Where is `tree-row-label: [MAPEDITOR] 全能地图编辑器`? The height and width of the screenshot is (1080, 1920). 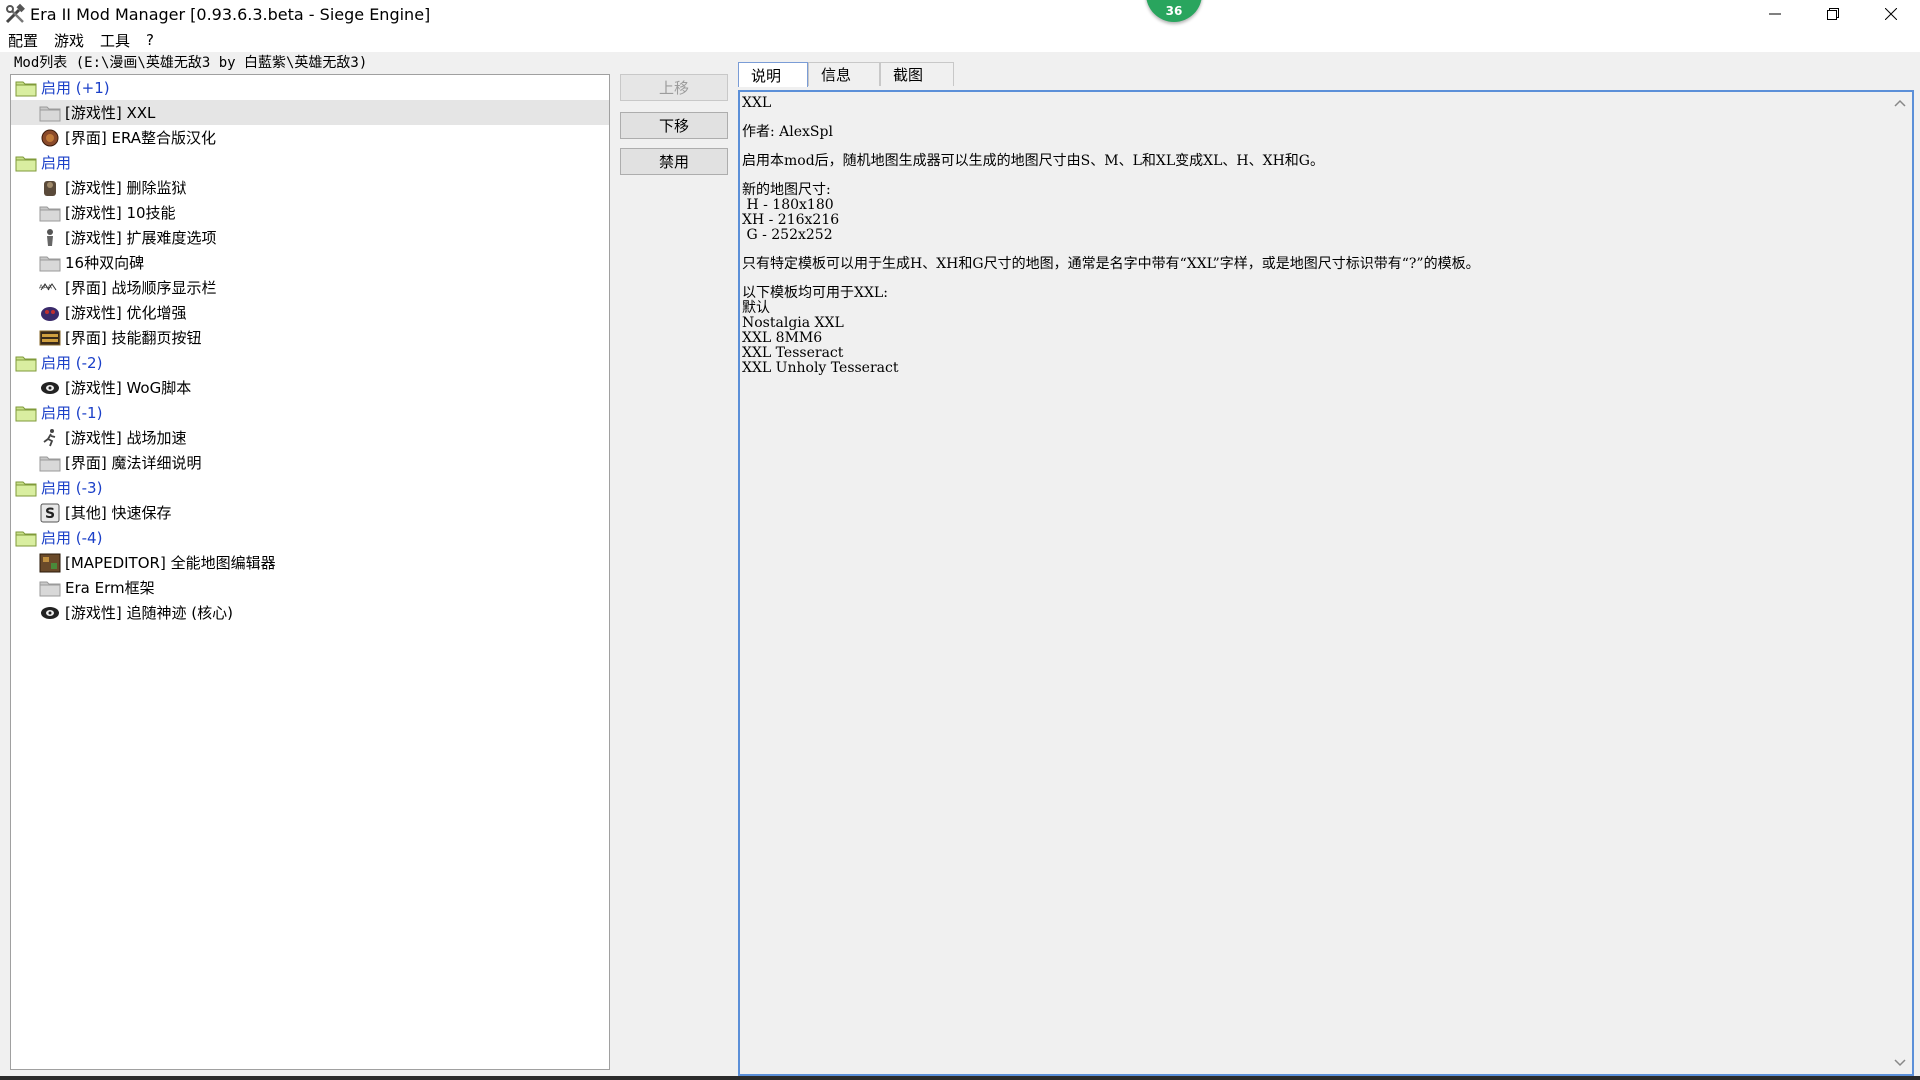
tree-row-label: [MAPEDITOR] 全能地图编辑器 is located at coordinates (170, 563).